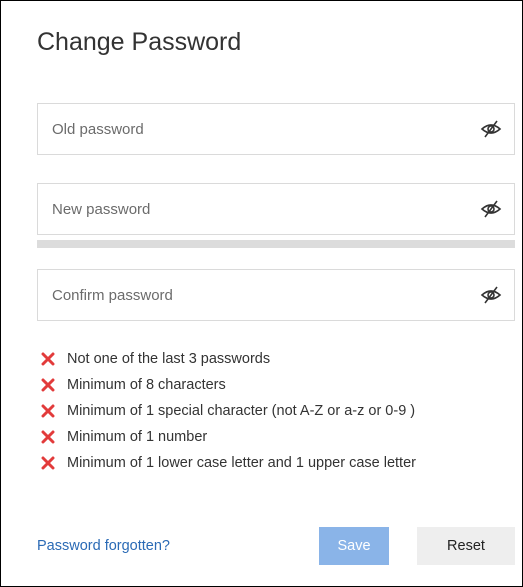 The width and height of the screenshot is (523, 587). Describe the element at coordinates (466, 546) in the screenshot. I see `reset-button: Reset` at that location.